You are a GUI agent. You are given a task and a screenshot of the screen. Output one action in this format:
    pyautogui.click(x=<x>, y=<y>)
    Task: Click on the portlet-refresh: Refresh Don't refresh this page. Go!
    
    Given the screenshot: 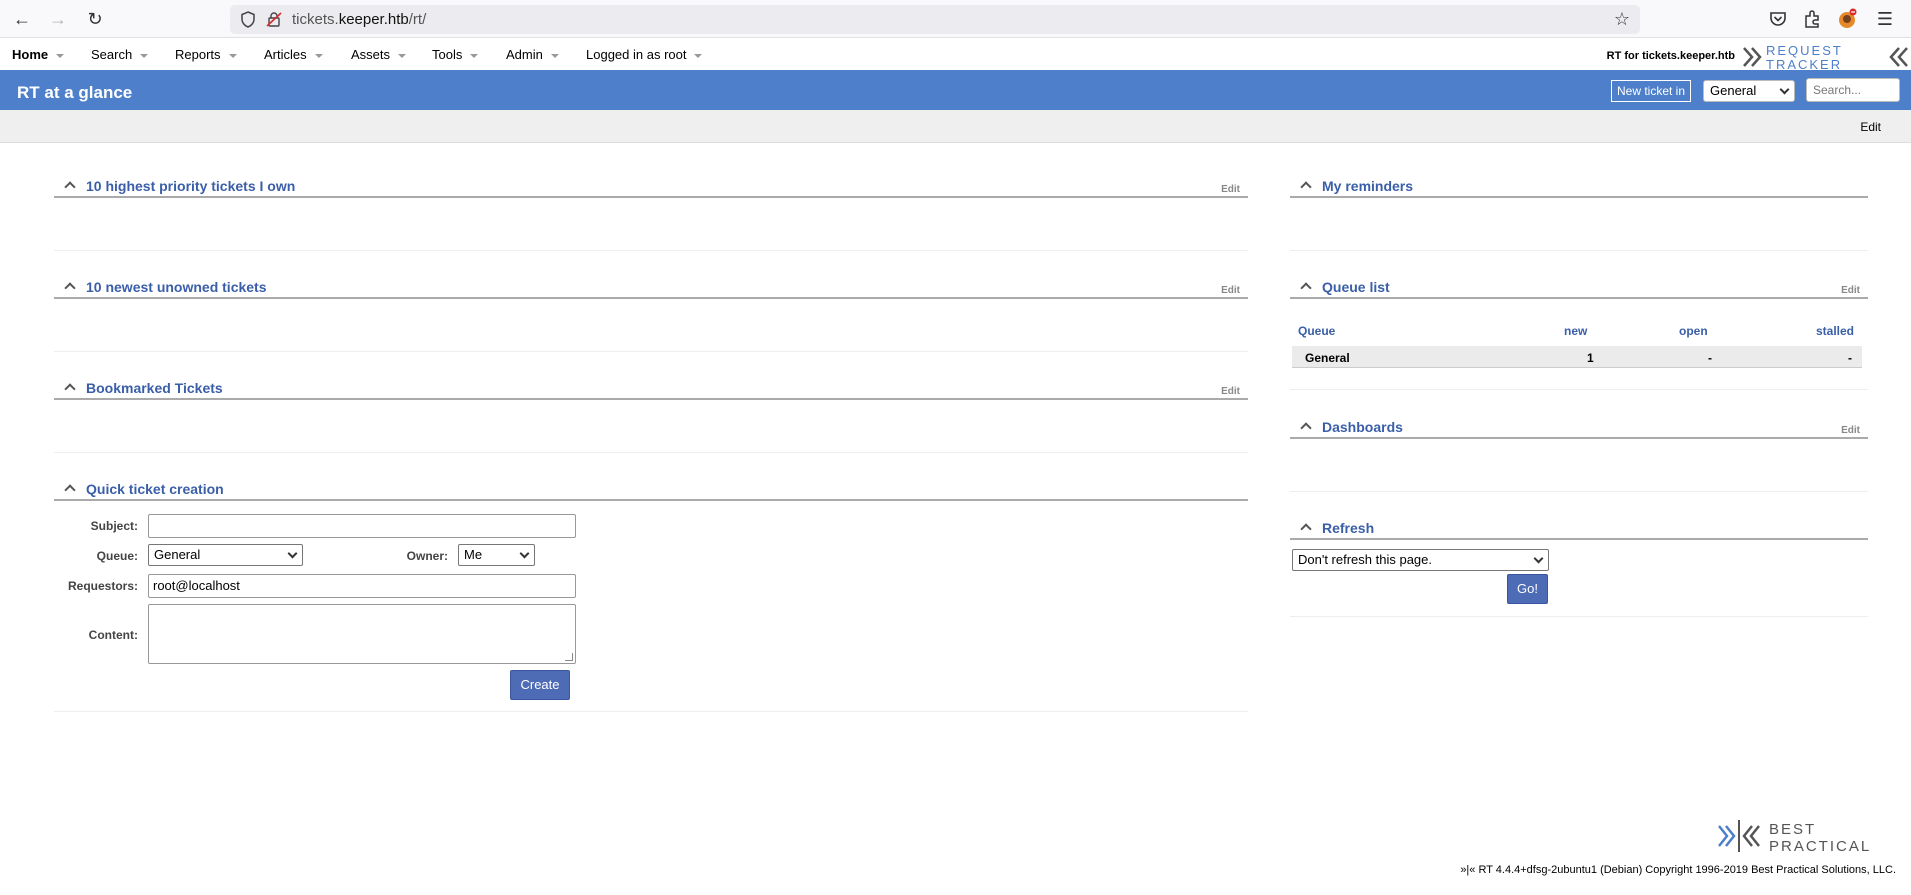 What is the action you would take?
    pyautogui.click(x=1579, y=568)
    